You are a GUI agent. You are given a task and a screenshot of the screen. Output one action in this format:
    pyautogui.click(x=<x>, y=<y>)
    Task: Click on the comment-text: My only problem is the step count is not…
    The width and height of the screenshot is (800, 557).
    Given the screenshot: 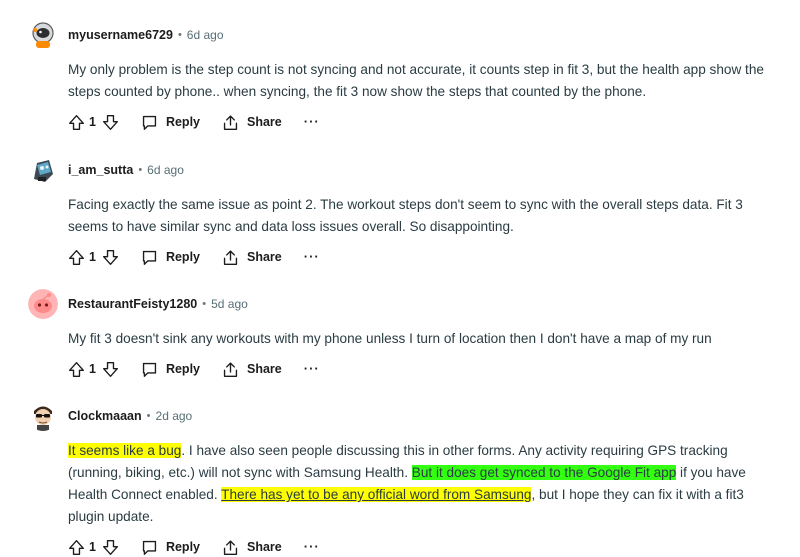 What is the action you would take?
    pyautogui.click(x=416, y=80)
    